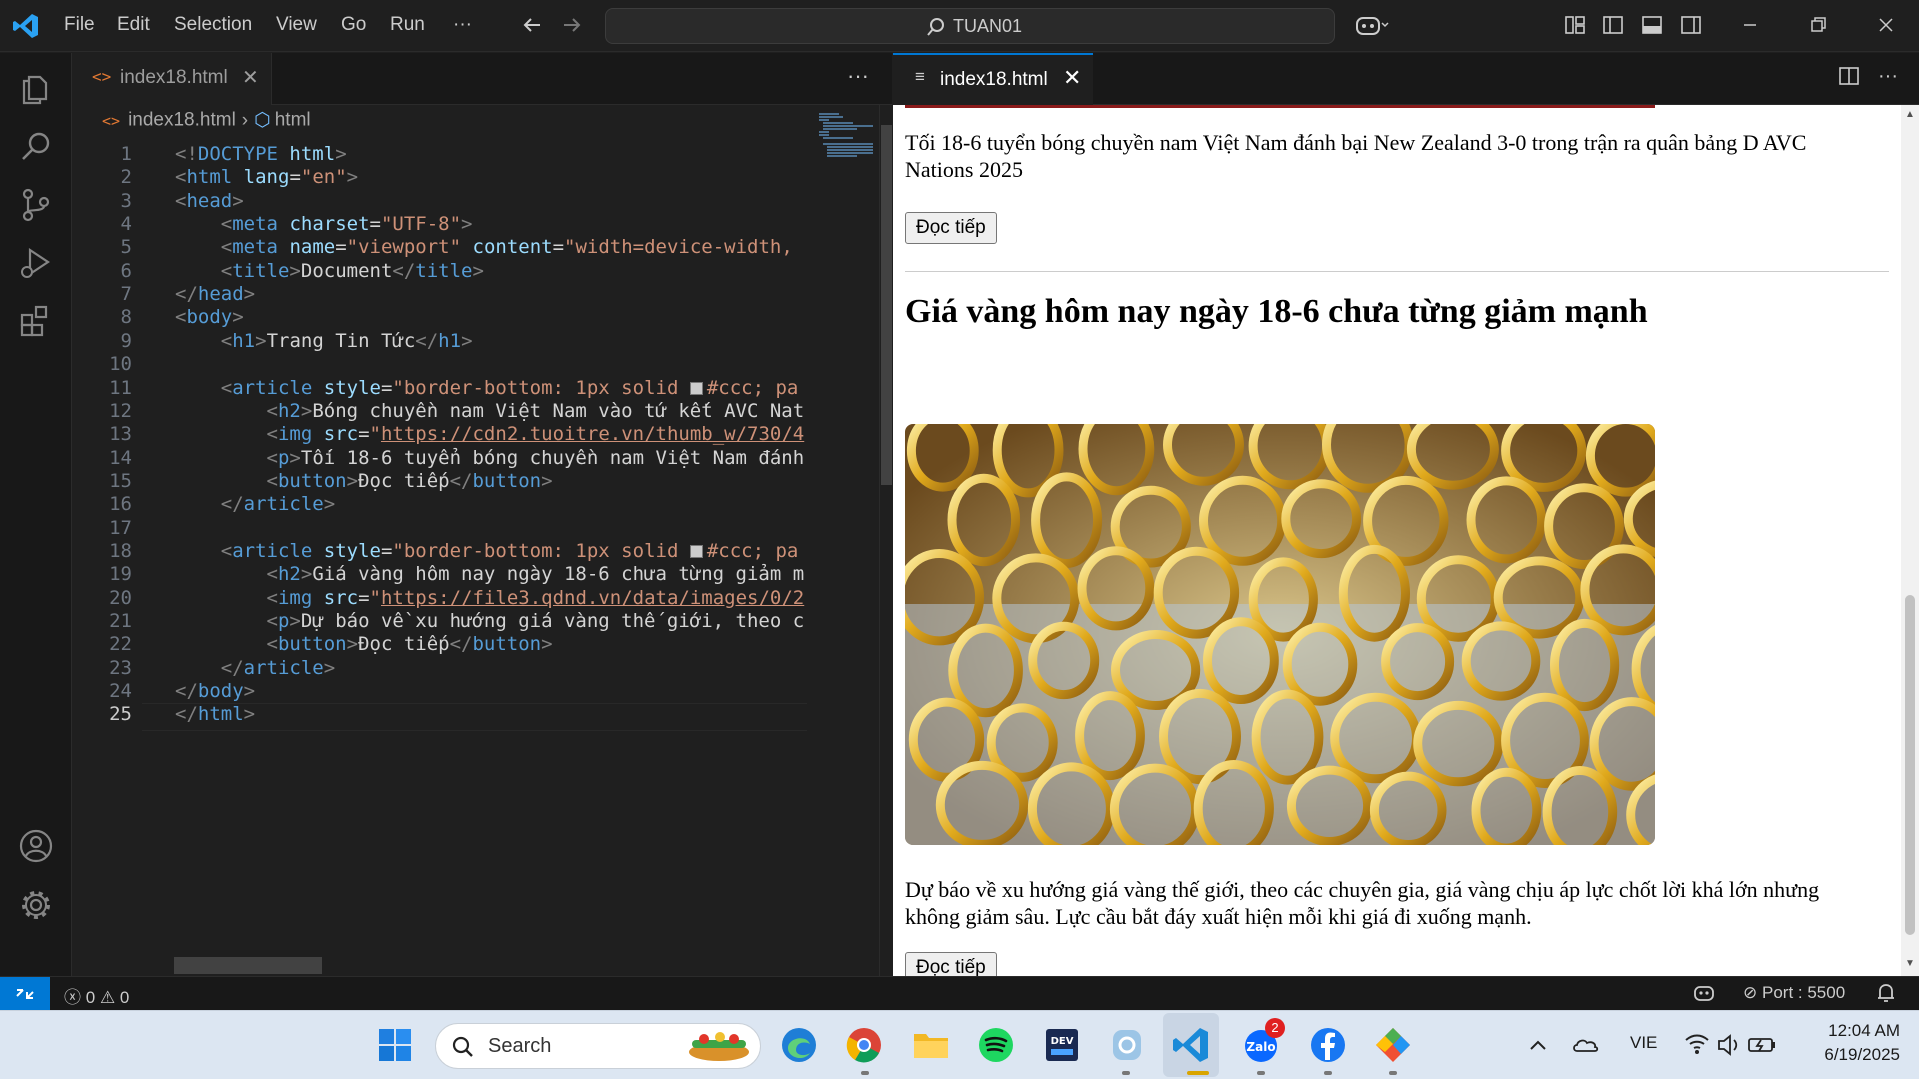  I want to click on breadcrumb-symbol: html, so click(293, 120).